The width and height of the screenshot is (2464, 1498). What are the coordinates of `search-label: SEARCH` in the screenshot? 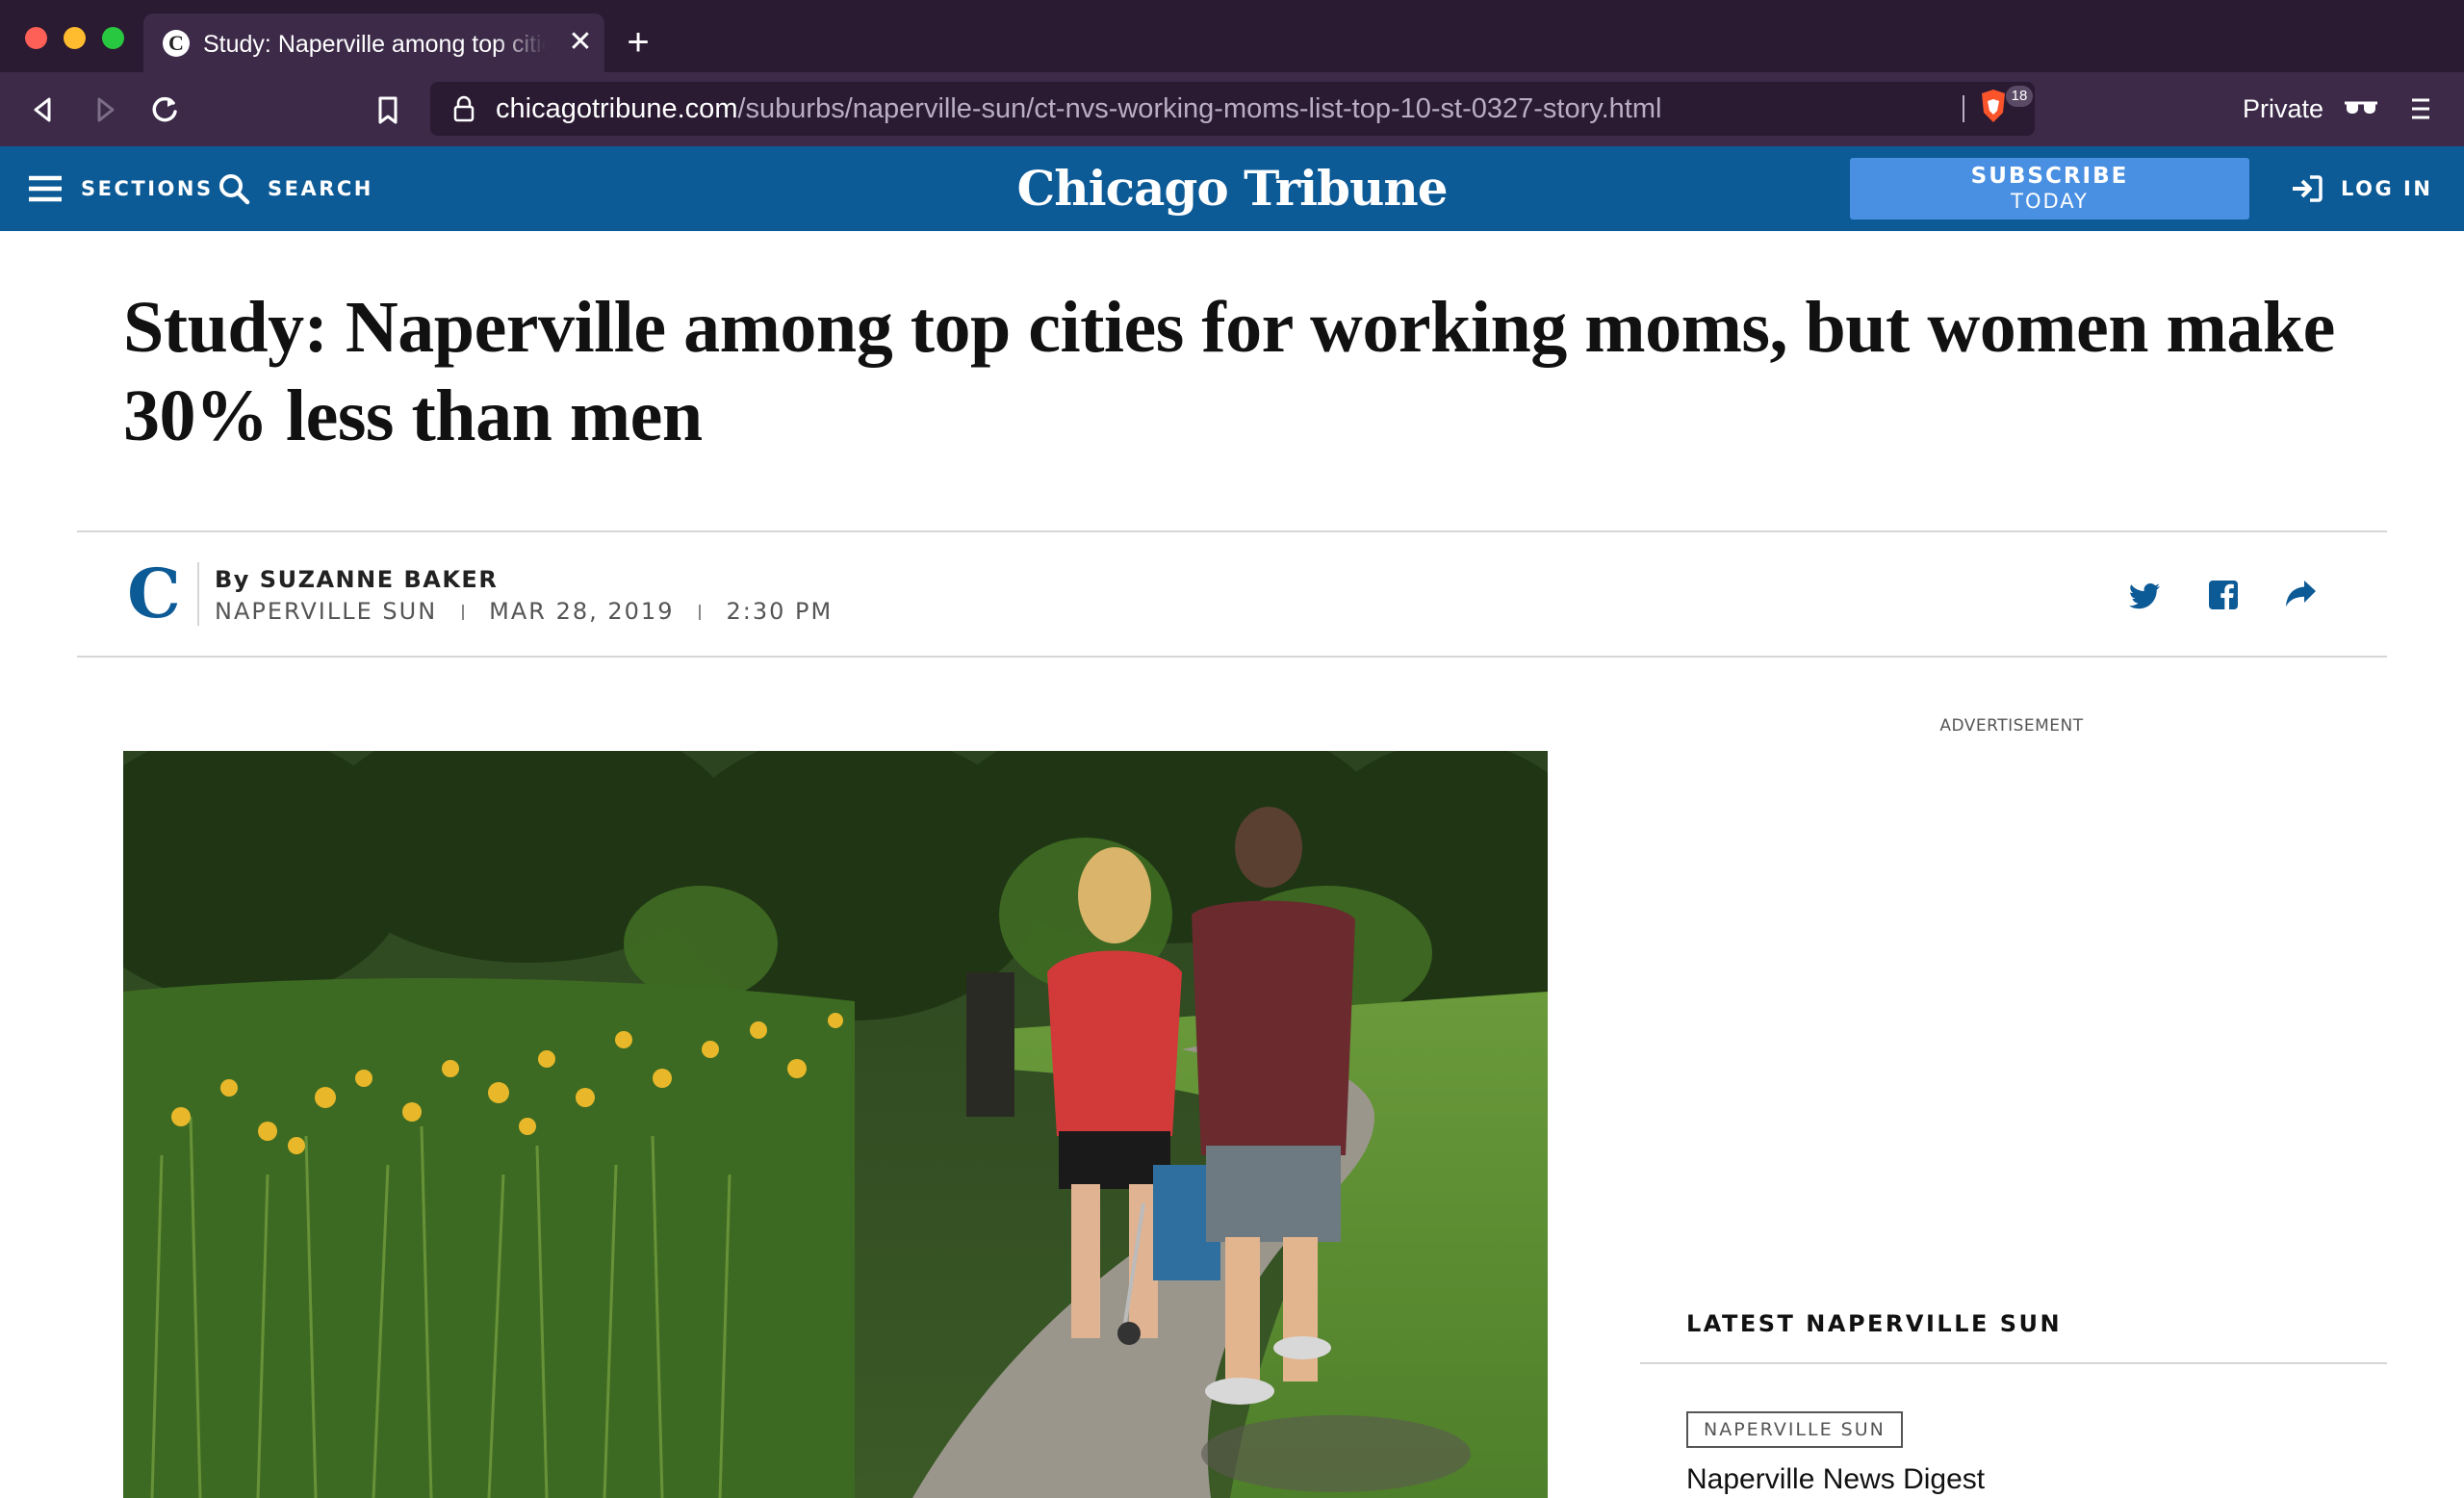 It's located at (320, 188).